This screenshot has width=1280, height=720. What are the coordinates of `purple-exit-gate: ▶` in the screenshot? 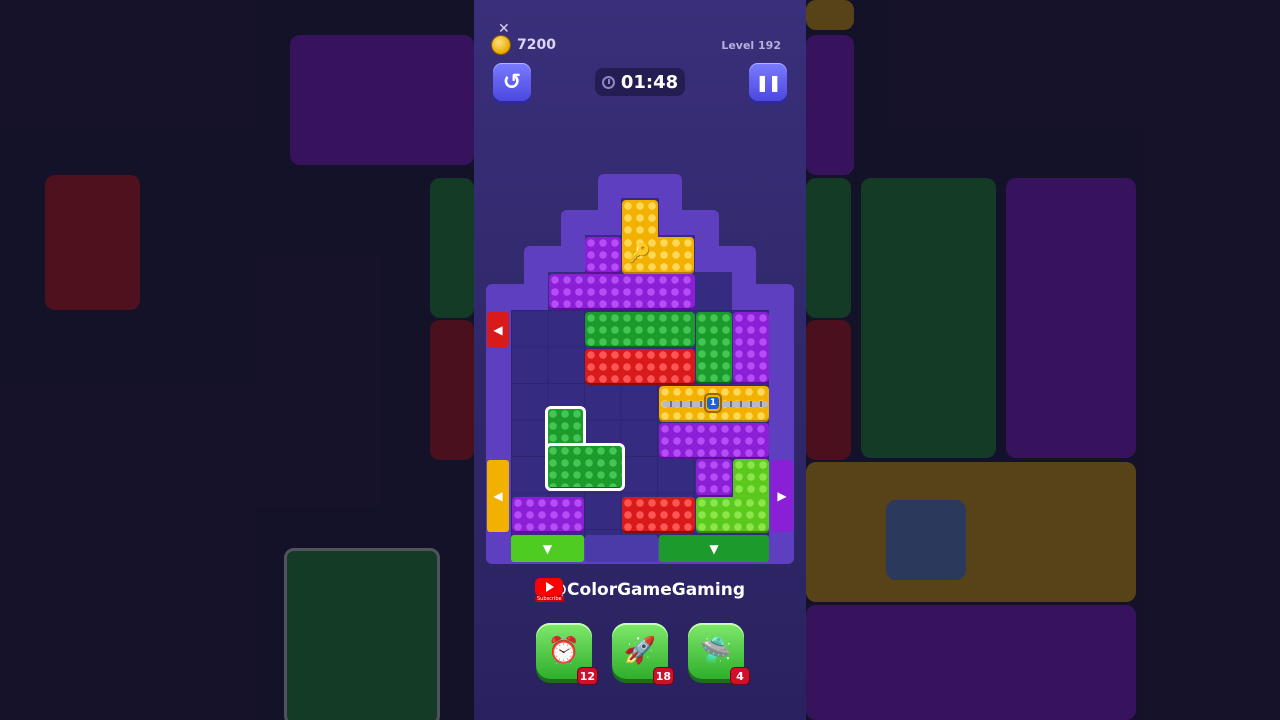 It's located at (782, 496).